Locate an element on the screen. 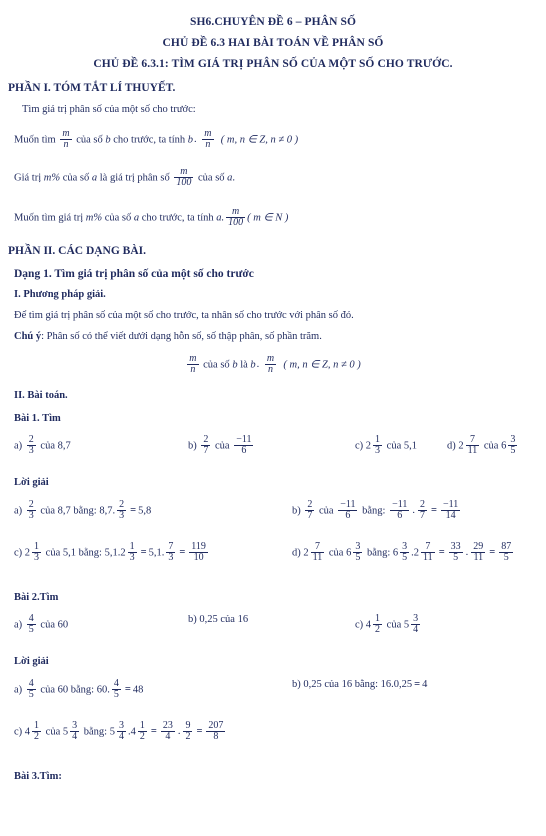 This screenshot has width=546, height=836. fraction: 3 5 is located at coordinates (513, 445).